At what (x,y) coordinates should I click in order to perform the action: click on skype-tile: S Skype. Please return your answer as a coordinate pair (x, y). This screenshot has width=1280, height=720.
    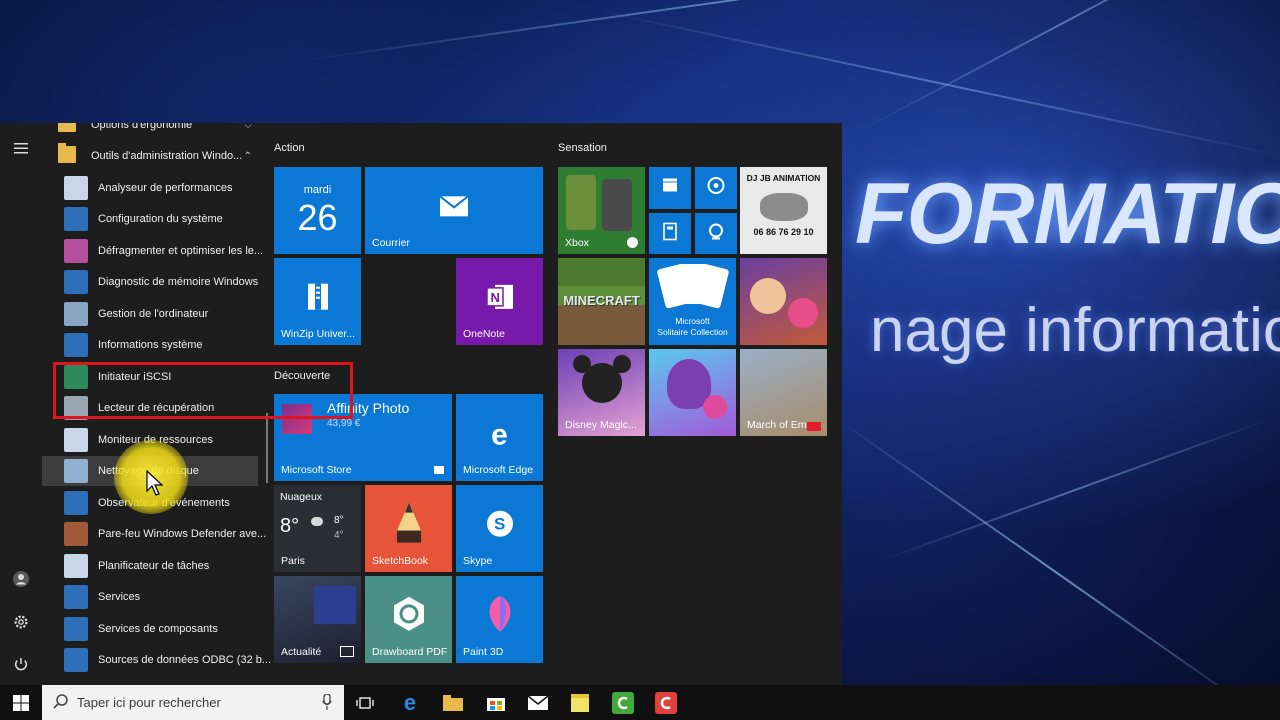
    Looking at the image, I should click on (499, 528).